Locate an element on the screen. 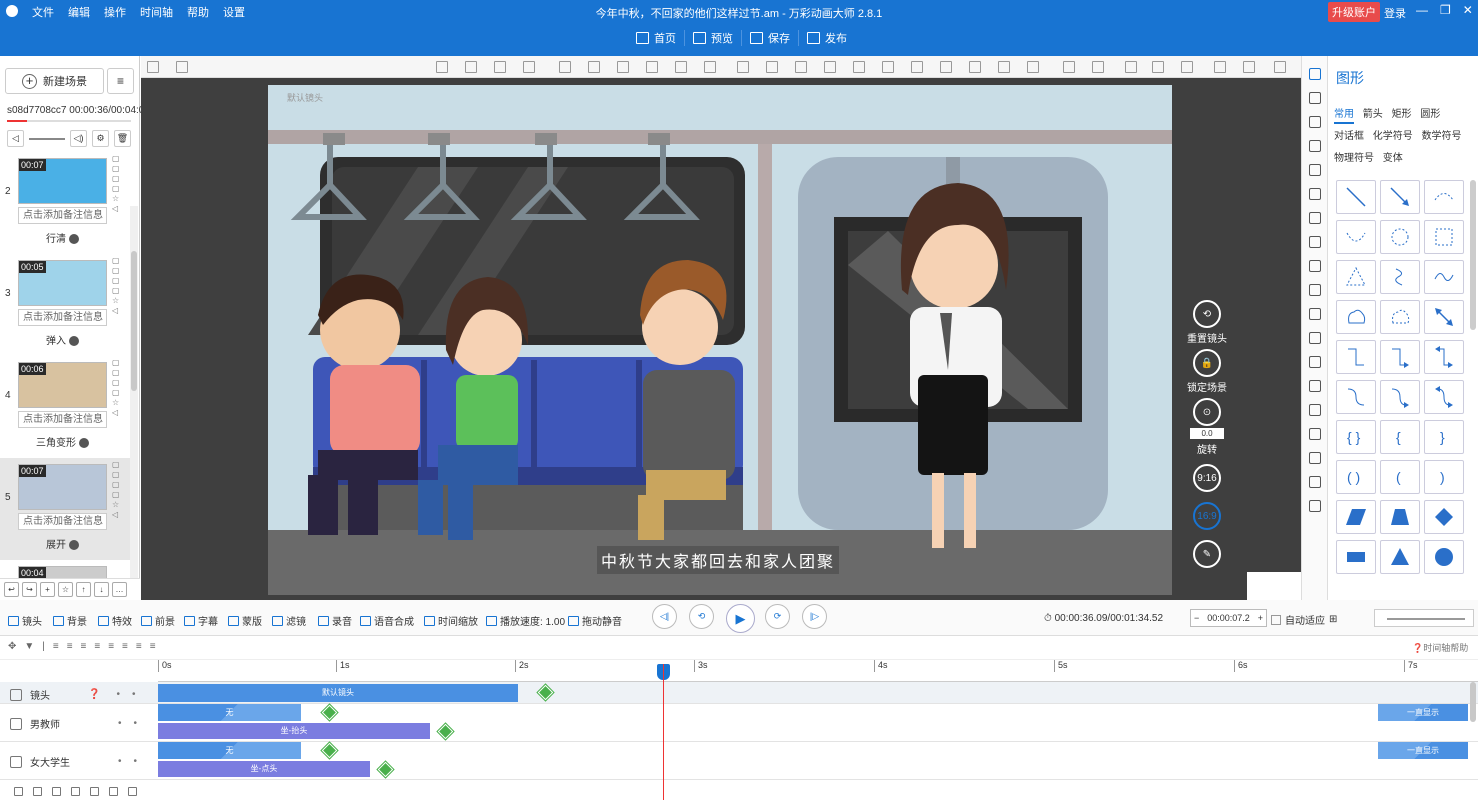 Image resolution: width=1478 pixels, height=800 pixels. preview-button: 预览 is located at coordinates (713, 38).